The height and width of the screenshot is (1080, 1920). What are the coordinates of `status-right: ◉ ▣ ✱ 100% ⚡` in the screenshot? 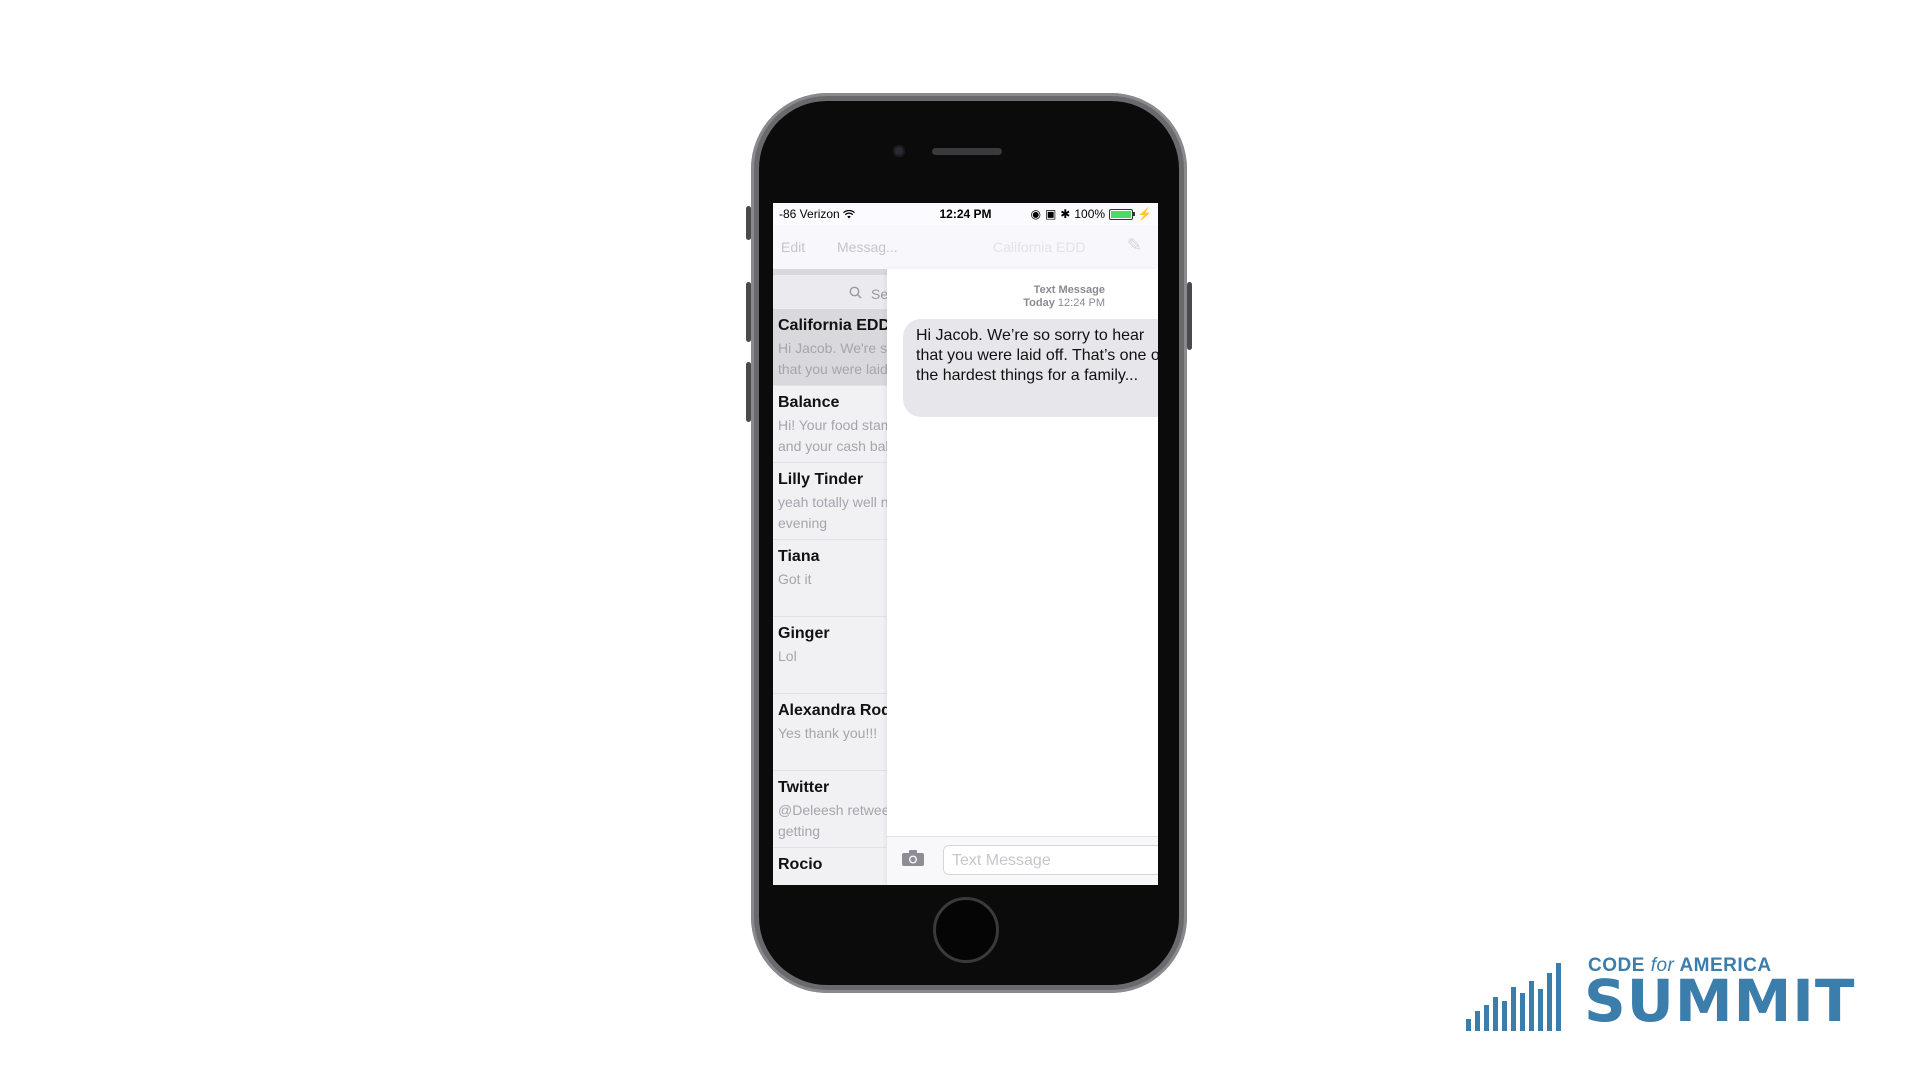 It's located at (1091, 214).